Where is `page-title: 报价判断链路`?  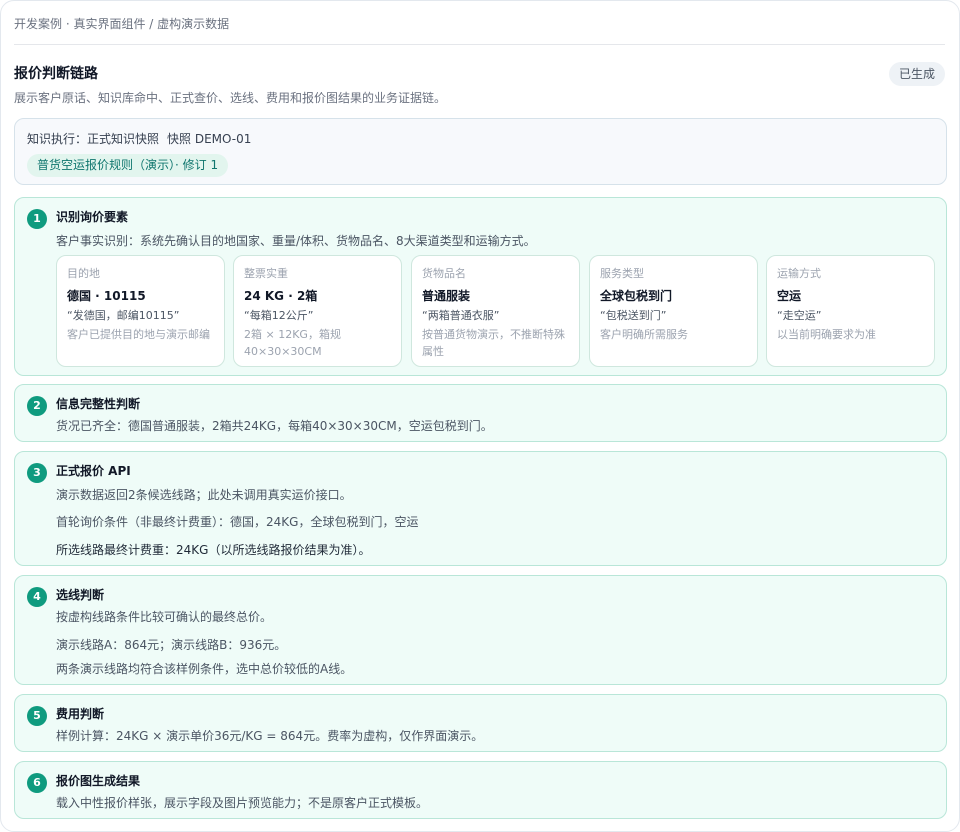
page-title: 报价判断链路 is located at coordinates (56, 74).